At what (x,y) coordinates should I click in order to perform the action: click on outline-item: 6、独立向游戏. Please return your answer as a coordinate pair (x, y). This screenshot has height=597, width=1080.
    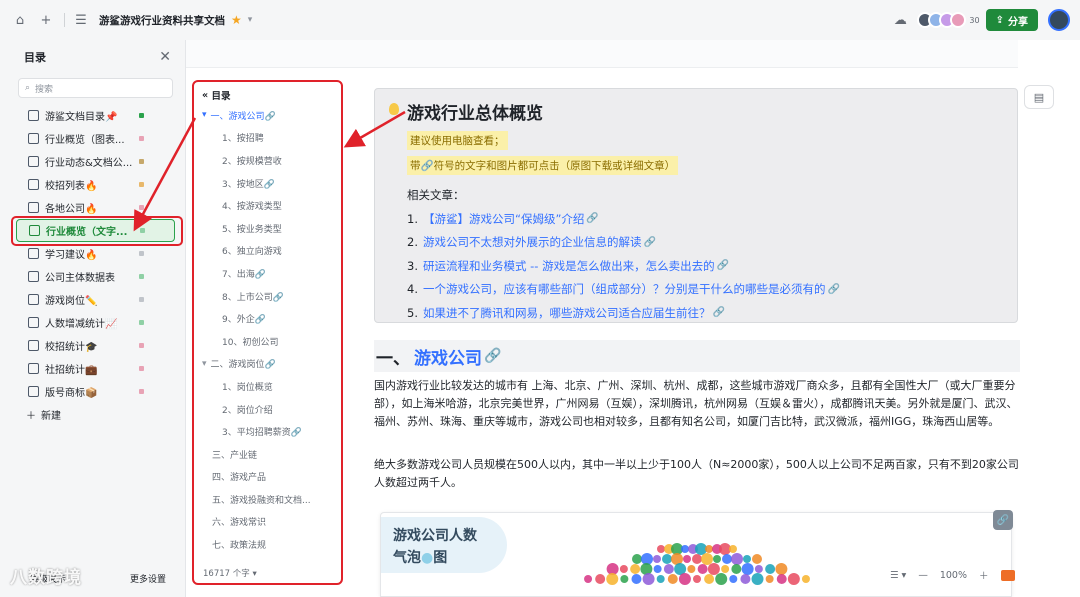
    Looking at the image, I should click on (267, 251).